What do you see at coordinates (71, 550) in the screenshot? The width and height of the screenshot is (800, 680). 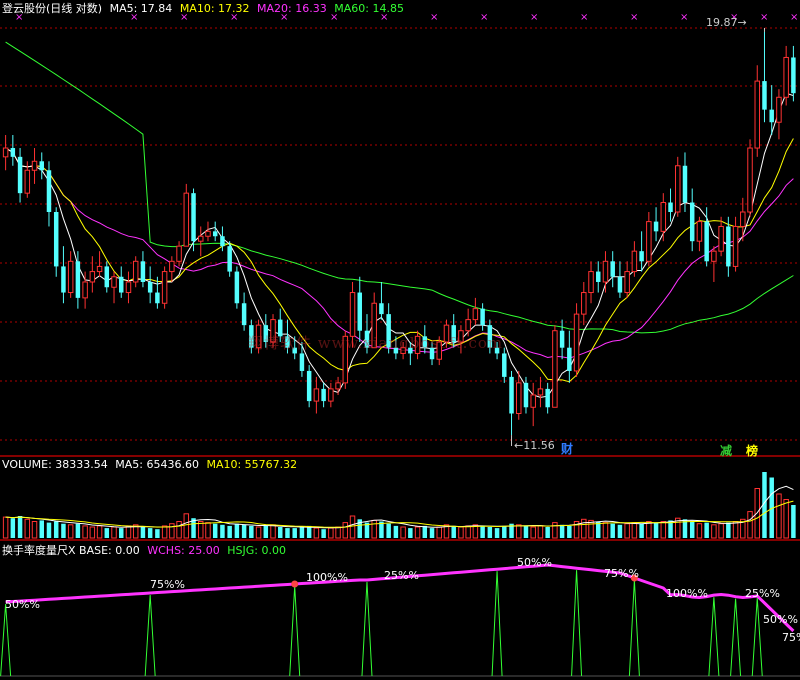 I see `indicator-title-label: 换手率度量尺X BASE: 0.00` at bounding box center [71, 550].